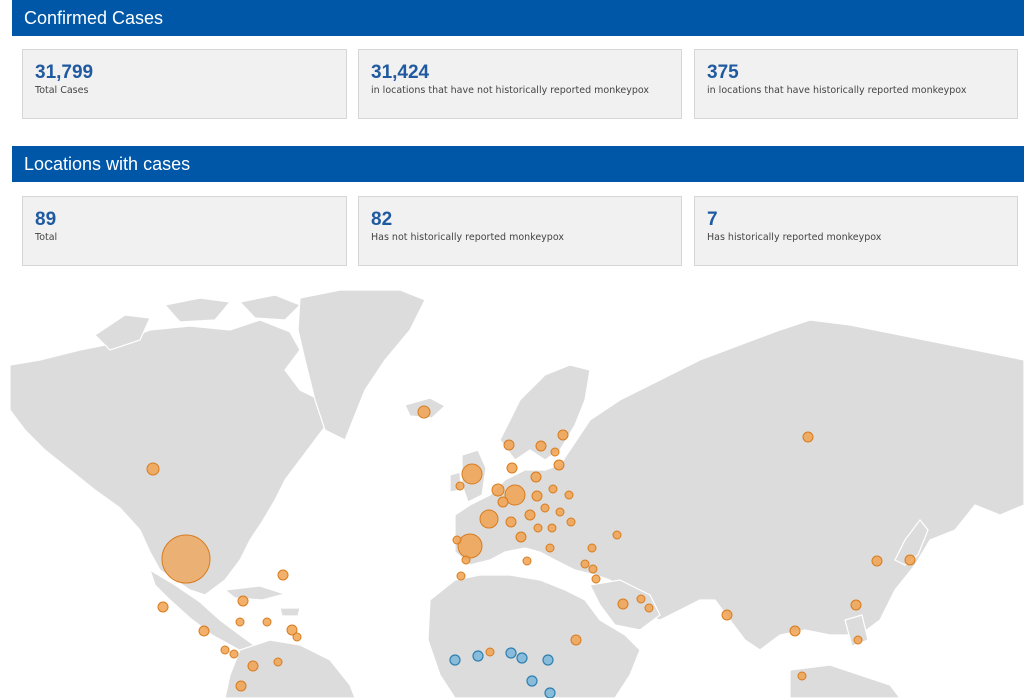 The height and width of the screenshot is (698, 1024). Describe the element at coordinates (62, 90) in the screenshot. I see `stat-label: Total Cases` at that location.